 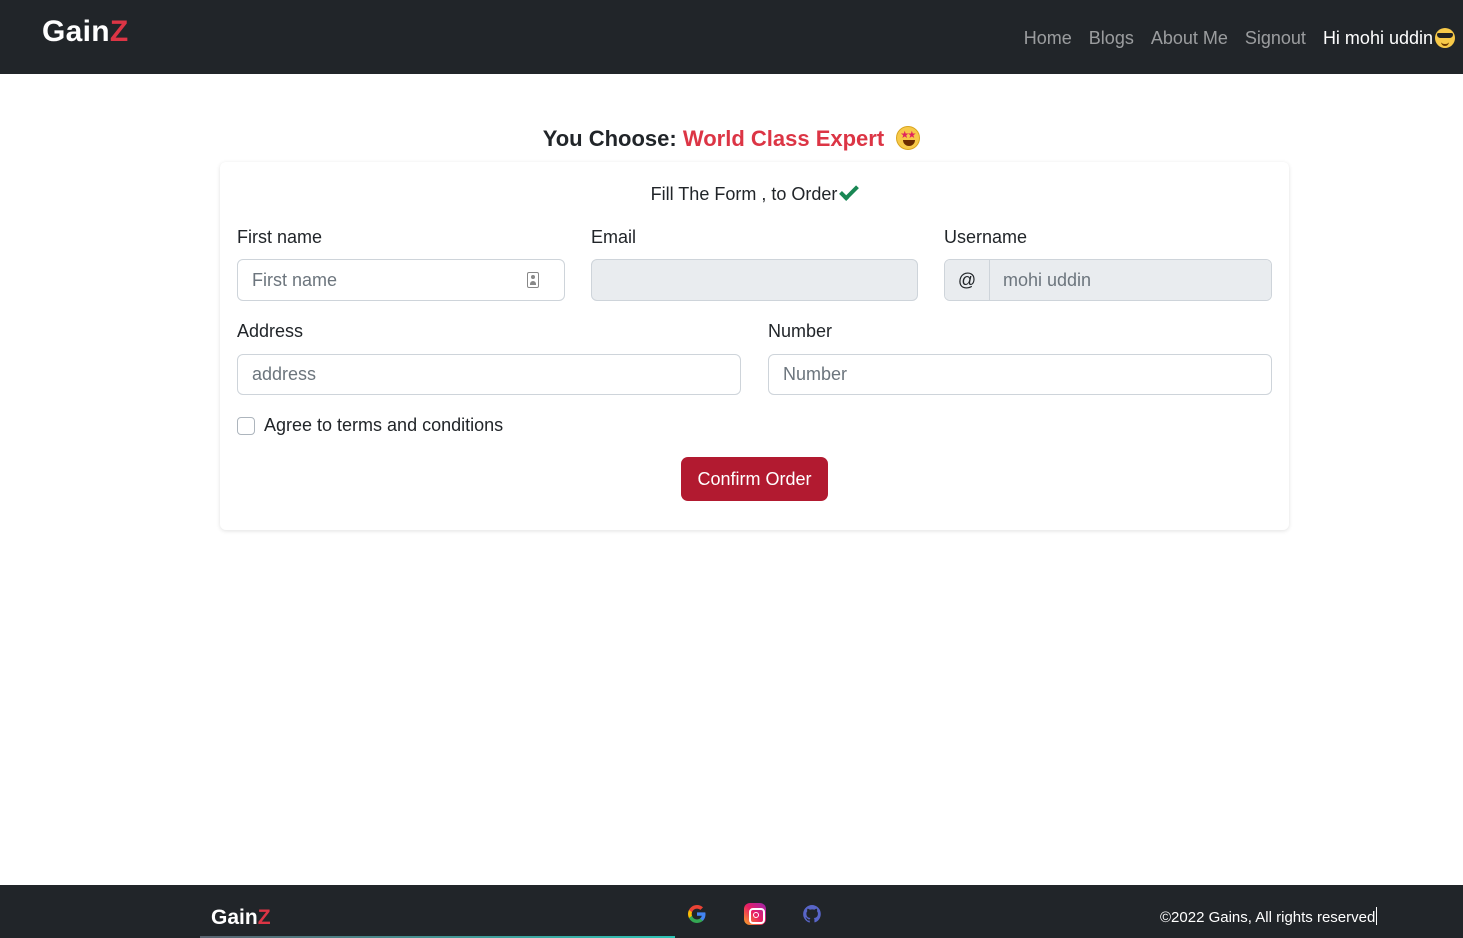 I want to click on form-subtitle: Fill The Form , to Order, so click(x=754, y=193).